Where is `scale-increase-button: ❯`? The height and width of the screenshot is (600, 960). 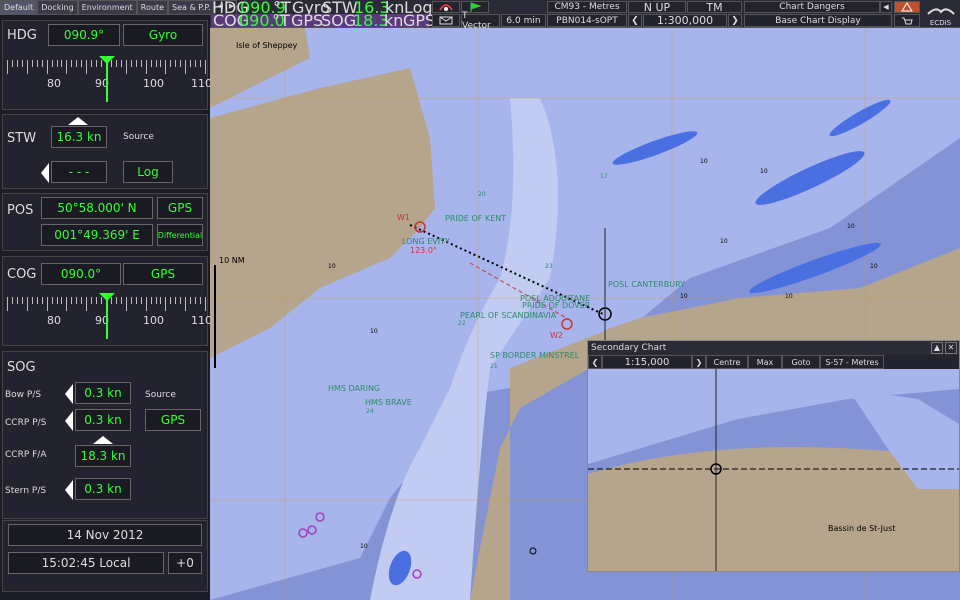 scale-increase-button: ❯ is located at coordinates (735, 20).